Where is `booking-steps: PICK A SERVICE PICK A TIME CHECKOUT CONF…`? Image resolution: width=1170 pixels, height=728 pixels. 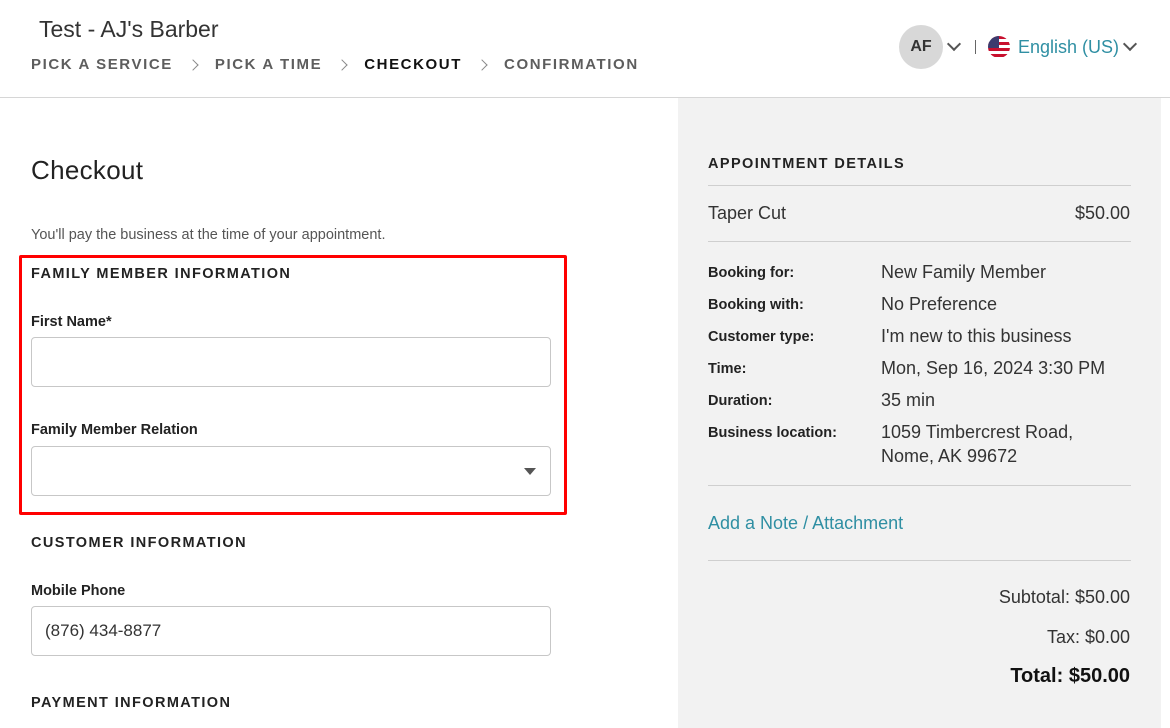 booking-steps: PICK A SERVICE PICK A TIME CHECKOUT CONF… is located at coordinates (335, 64).